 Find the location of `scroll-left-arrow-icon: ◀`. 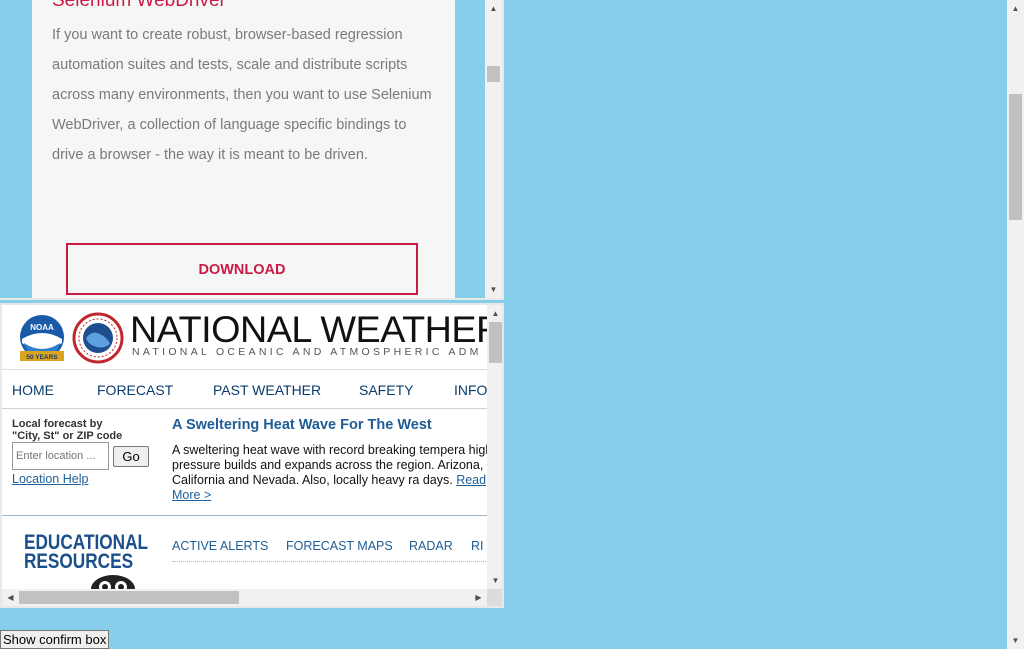

scroll-left-arrow-icon: ◀ is located at coordinates (10, 597).